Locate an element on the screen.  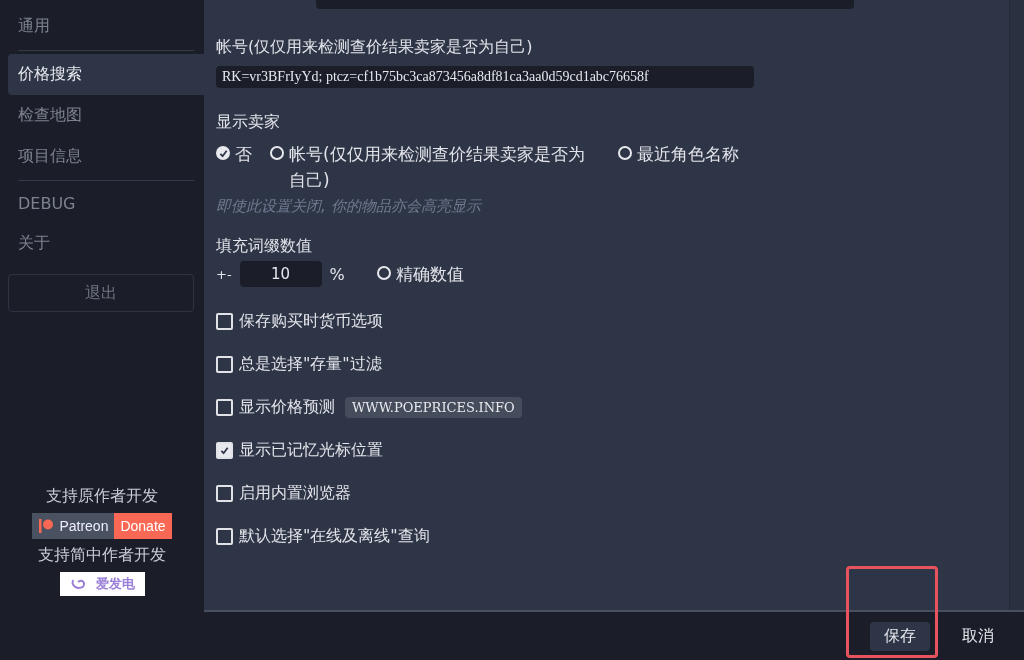
save-button: 保存 is located at coordinates (900, 636).